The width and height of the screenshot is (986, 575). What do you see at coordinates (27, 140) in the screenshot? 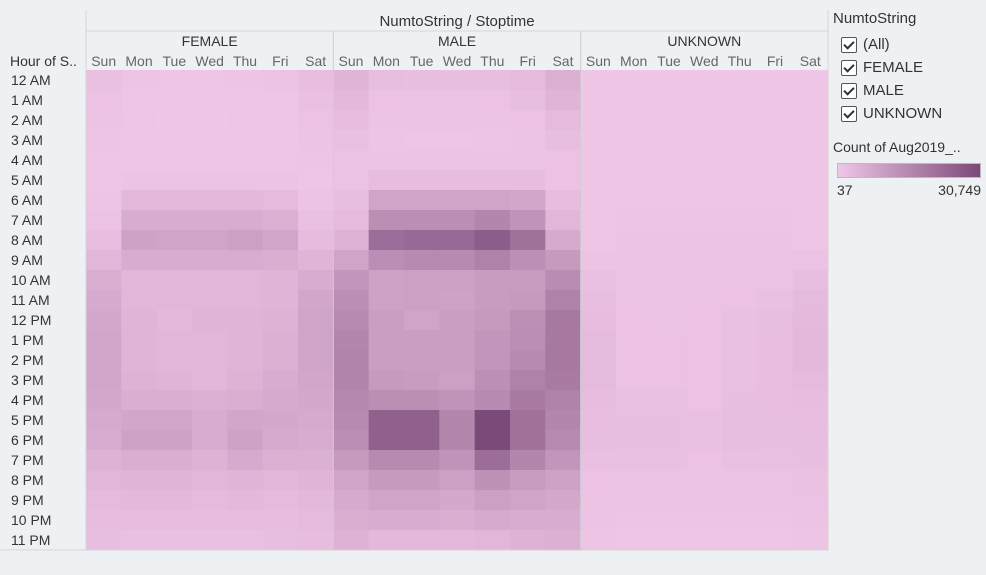
I see `hour-label: 3 AM` at bounding box center [27, 140].